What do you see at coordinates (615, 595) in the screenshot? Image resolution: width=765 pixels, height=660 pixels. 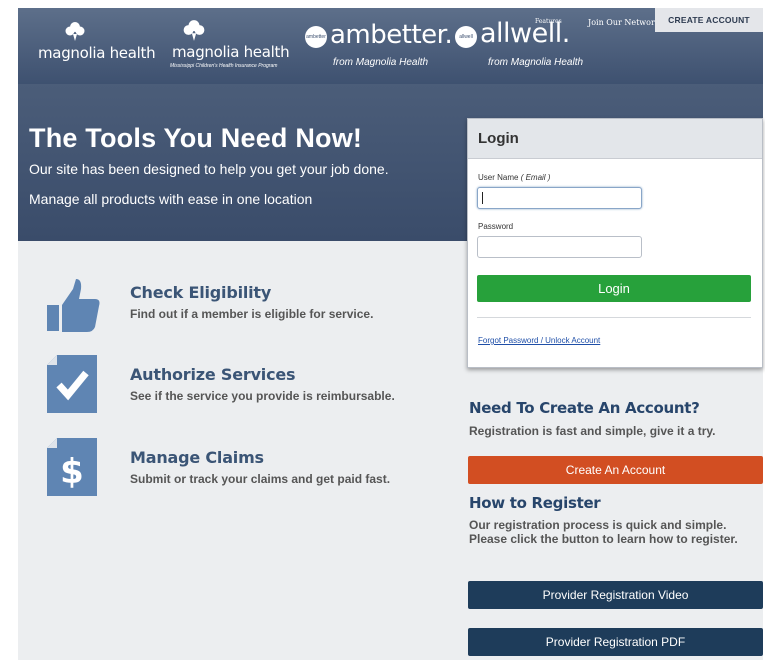 I see `registration-video-button: Provider Registration Video` at bounding box center [615, 595].